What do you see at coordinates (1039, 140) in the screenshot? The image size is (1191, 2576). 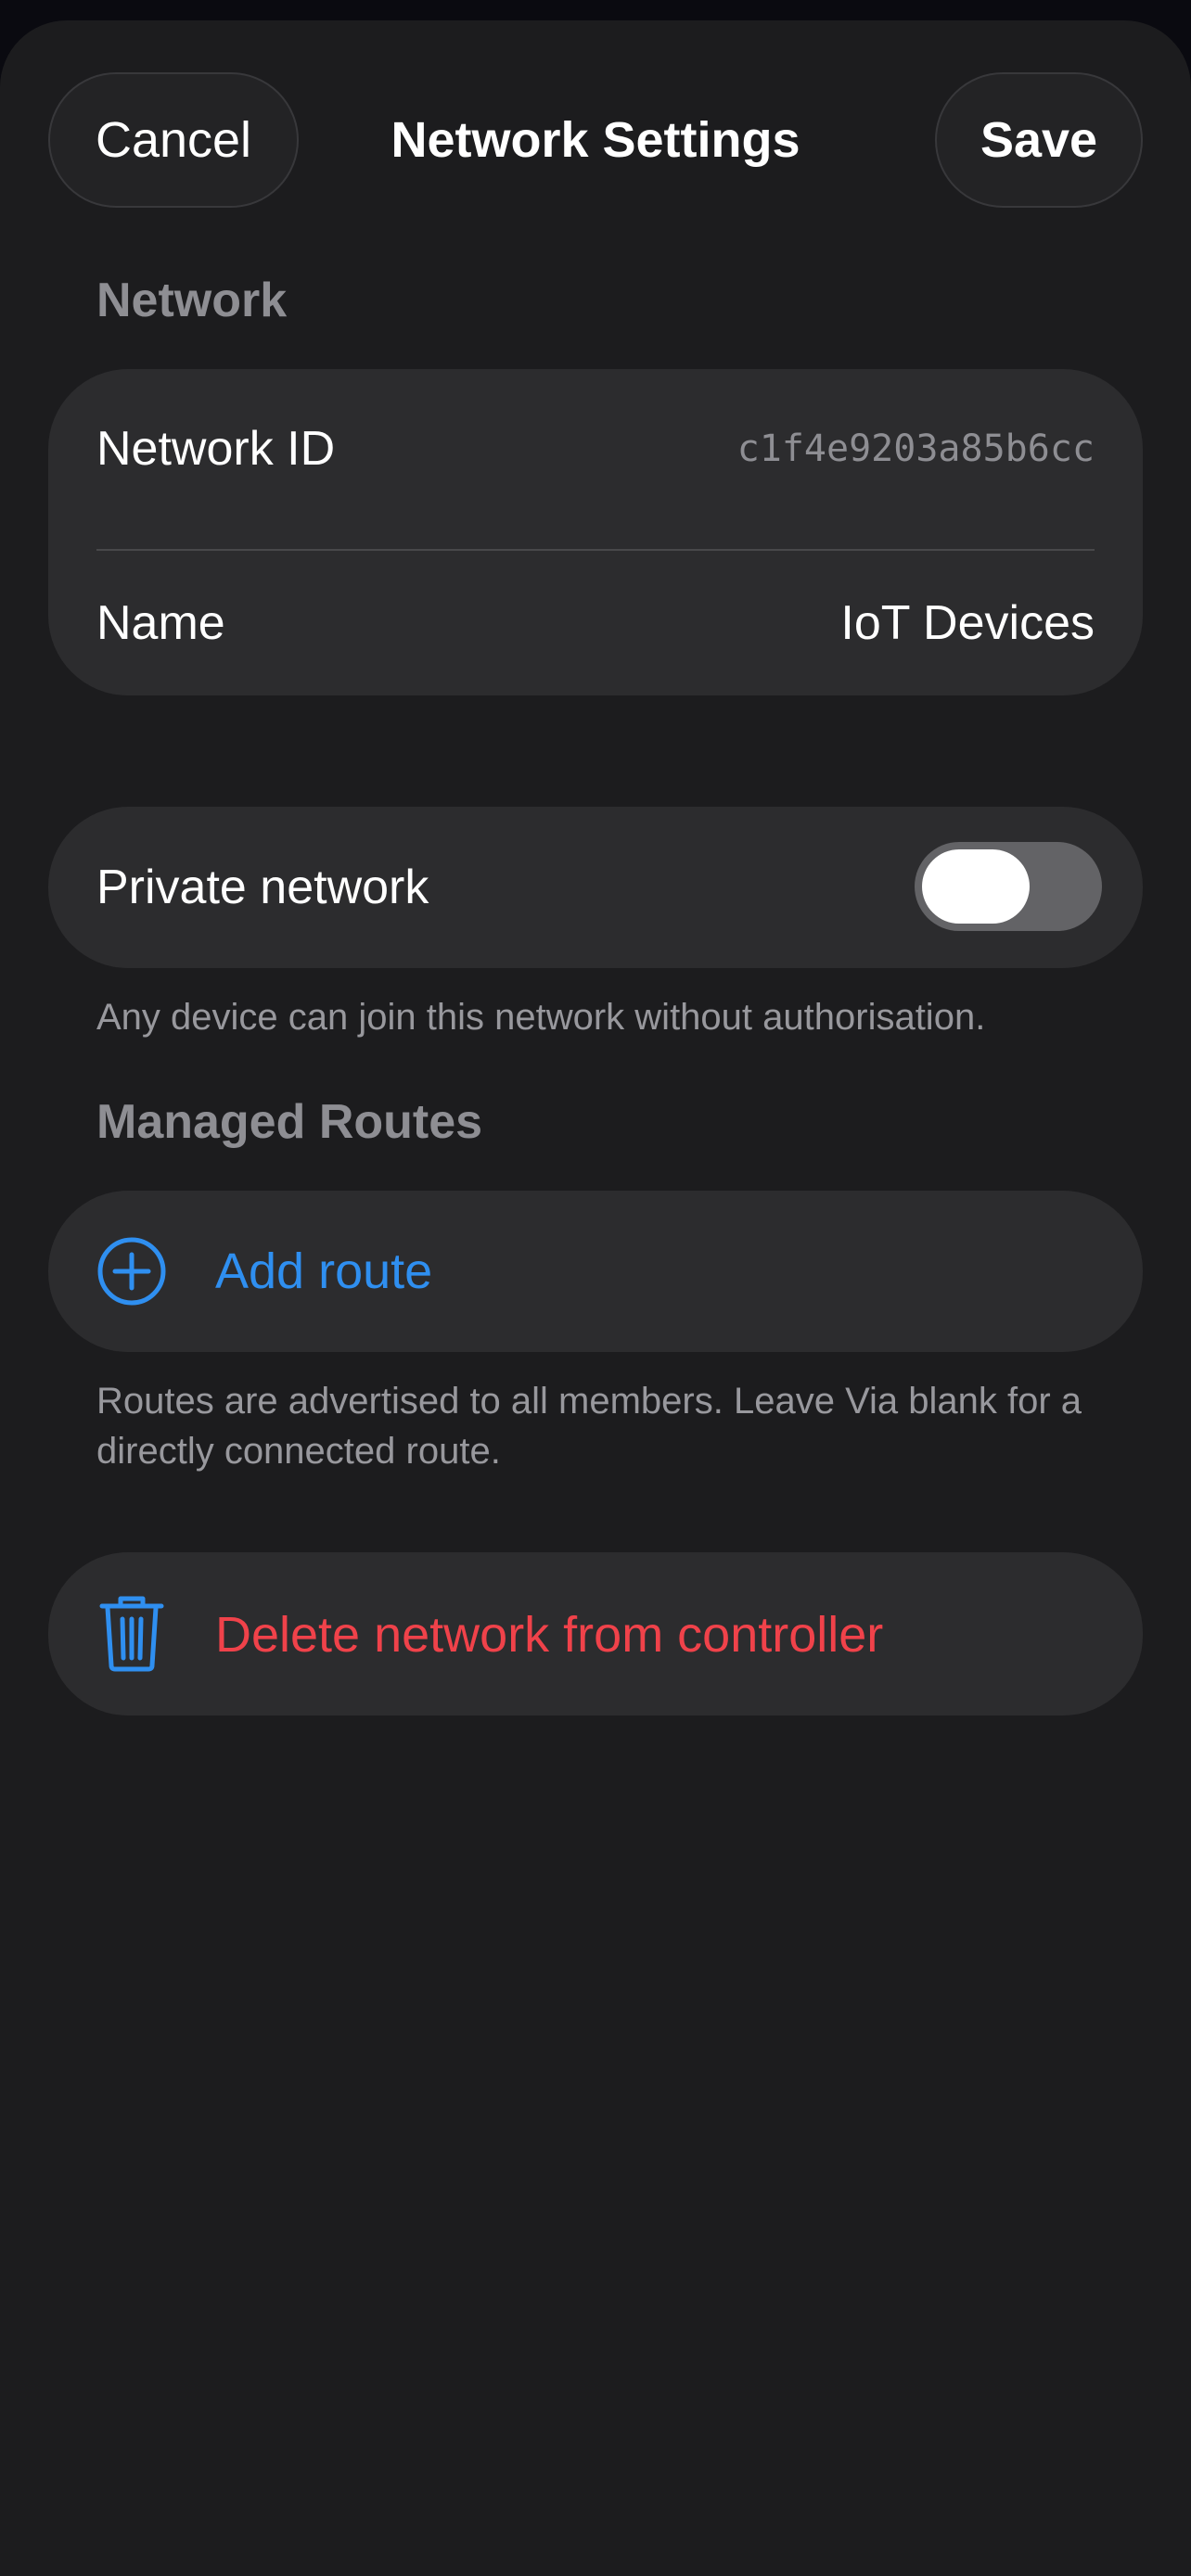 I see `save-button: Save` at bounding box center [1039, 140].